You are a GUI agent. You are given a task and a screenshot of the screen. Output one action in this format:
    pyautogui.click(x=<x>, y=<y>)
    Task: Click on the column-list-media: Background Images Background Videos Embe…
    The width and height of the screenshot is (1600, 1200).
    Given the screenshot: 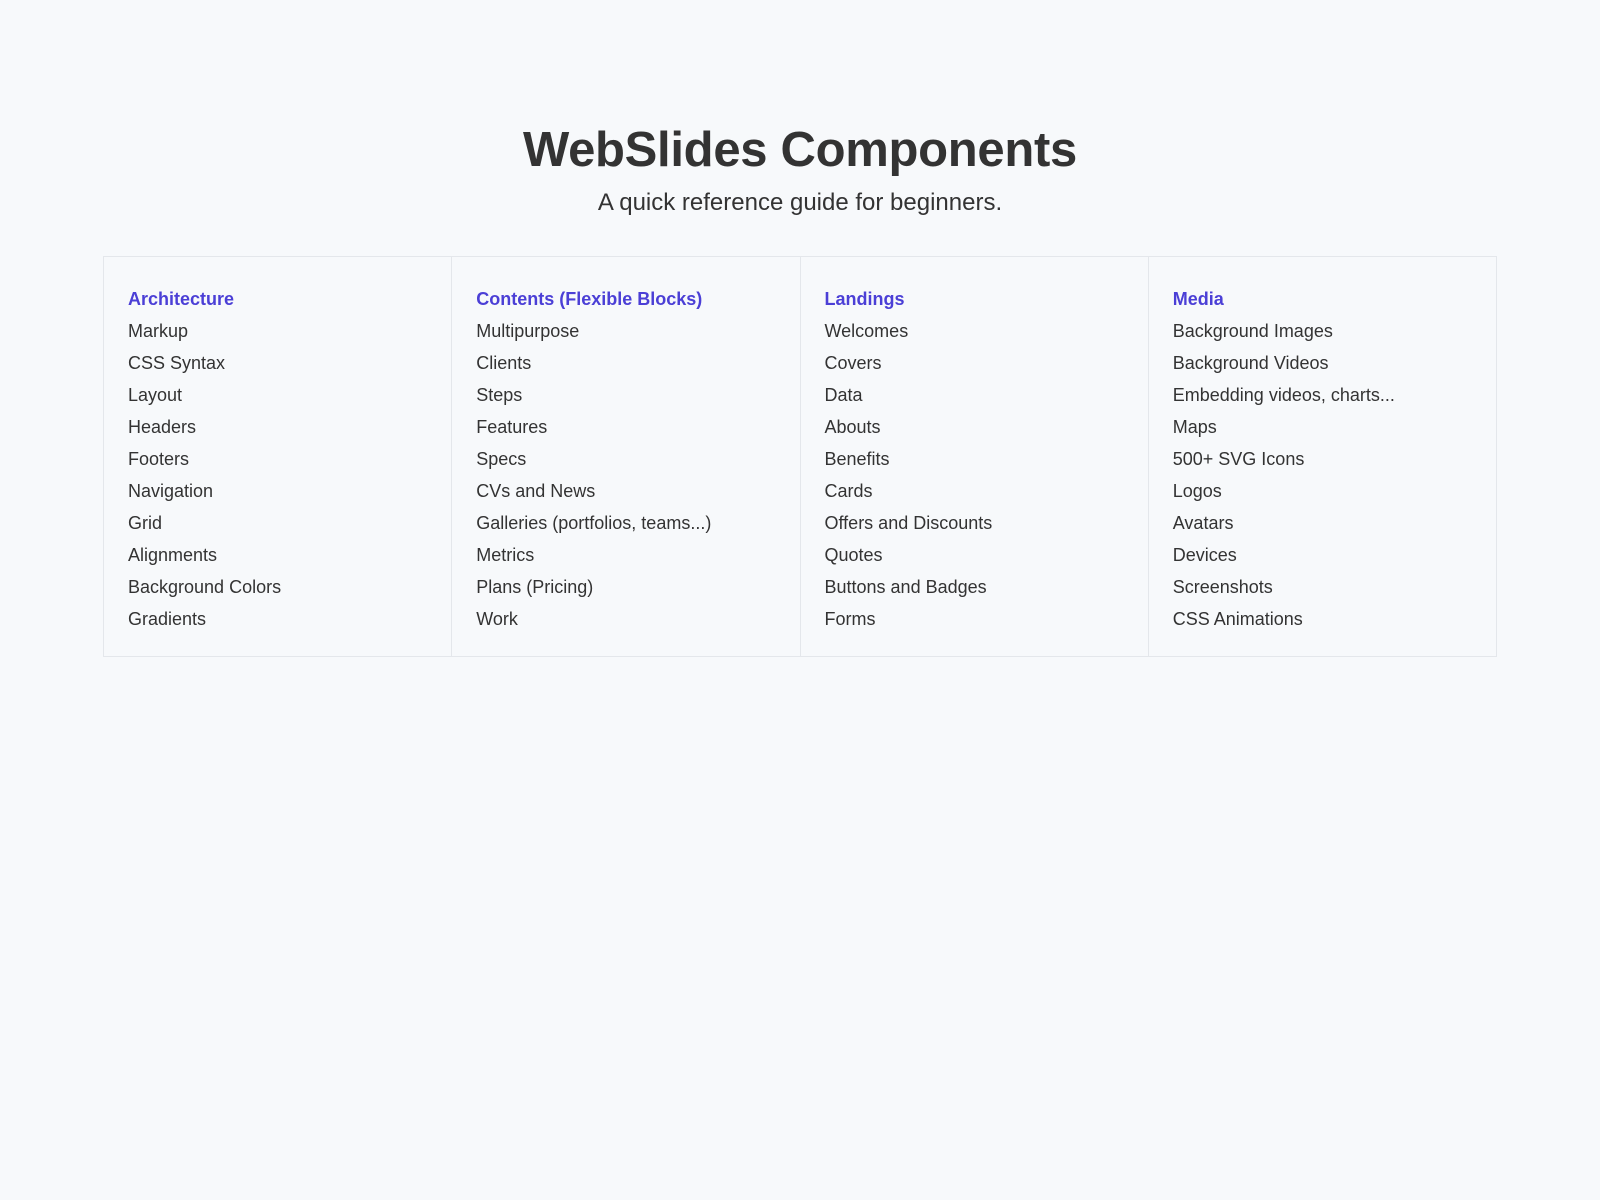 What is the action you would take?
    pyautogui.click(x=1334, y=475)
    